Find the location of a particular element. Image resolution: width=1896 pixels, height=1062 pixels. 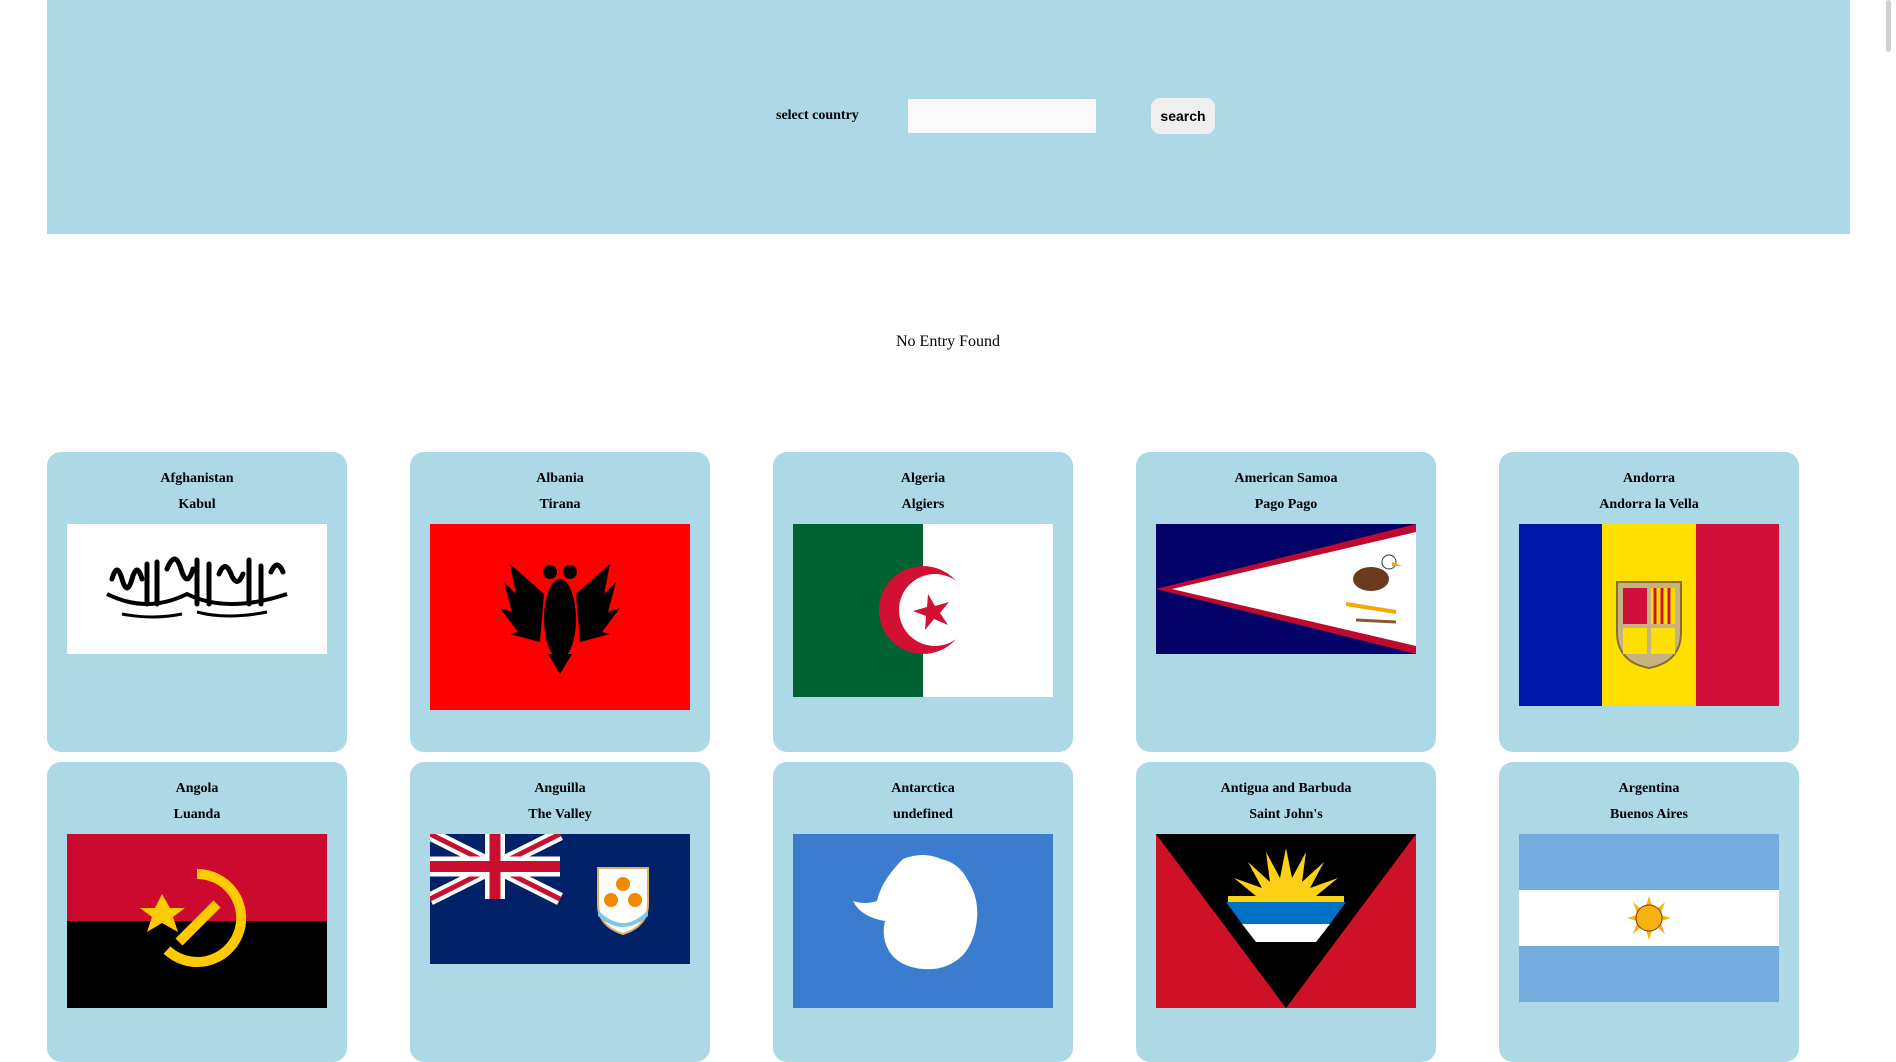

country-capital: Luanda is located at coordinates (197, 814).